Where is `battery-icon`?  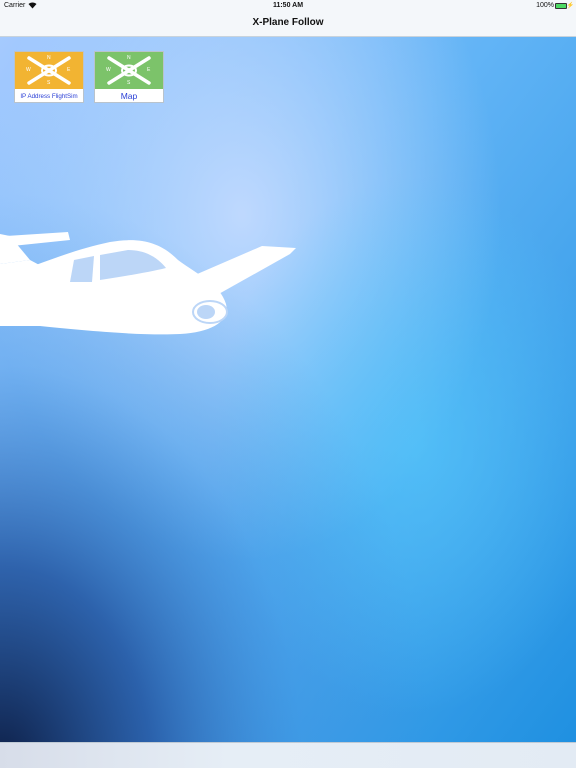
battery-icon is located at coordinates (561, 6).